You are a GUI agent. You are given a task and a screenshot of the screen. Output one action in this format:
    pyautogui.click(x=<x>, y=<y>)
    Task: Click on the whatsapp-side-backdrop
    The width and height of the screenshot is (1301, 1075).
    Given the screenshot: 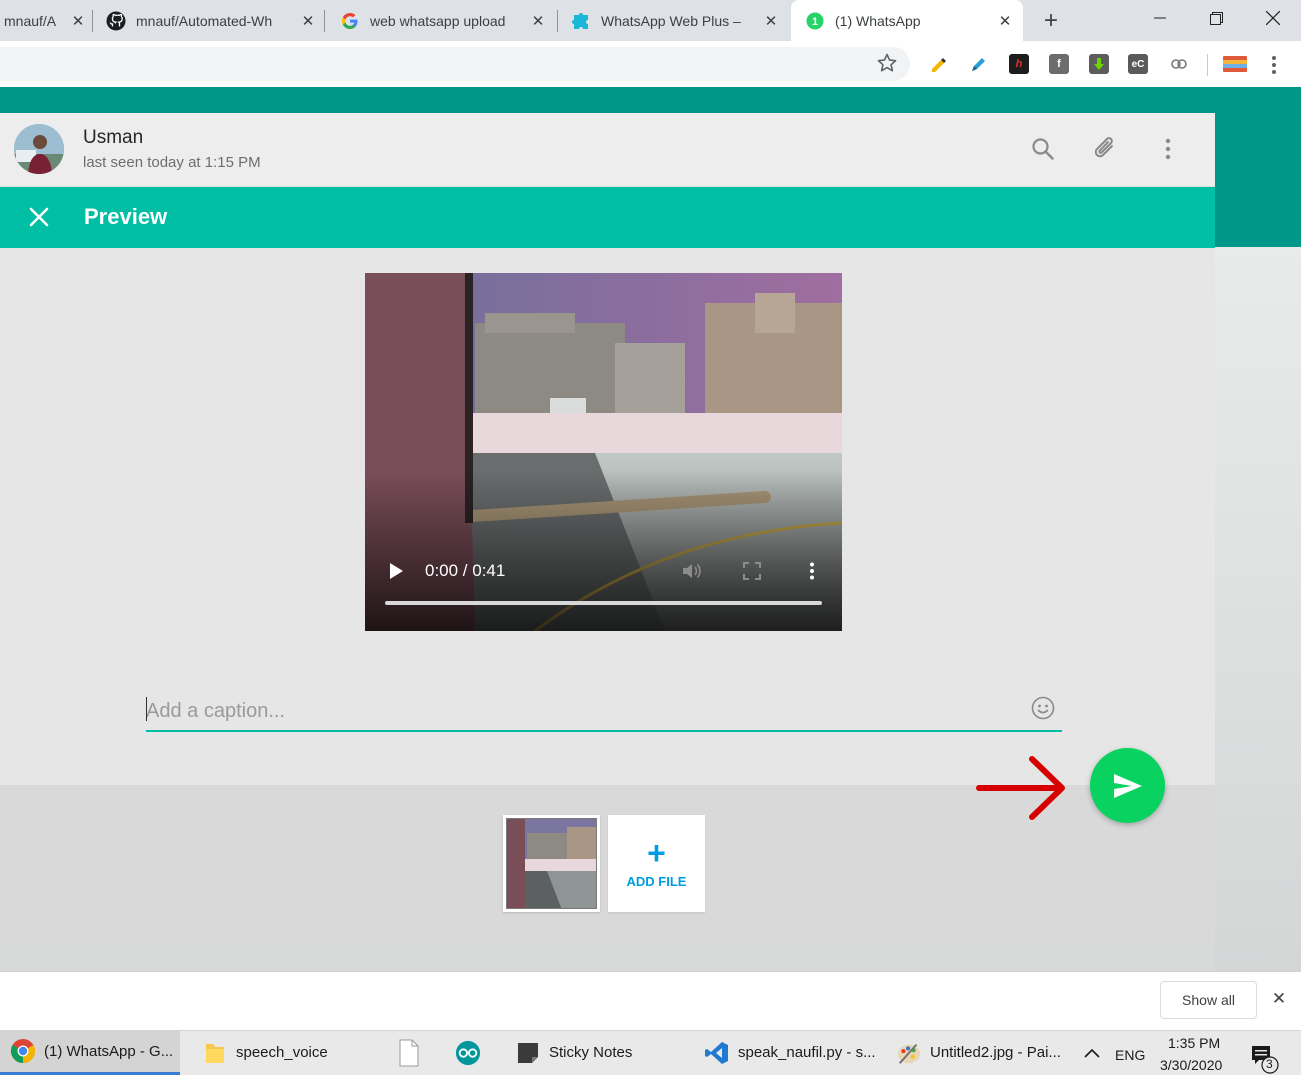 What is the action you would take?
    pyautogui.click(x=1258, y=609)
    